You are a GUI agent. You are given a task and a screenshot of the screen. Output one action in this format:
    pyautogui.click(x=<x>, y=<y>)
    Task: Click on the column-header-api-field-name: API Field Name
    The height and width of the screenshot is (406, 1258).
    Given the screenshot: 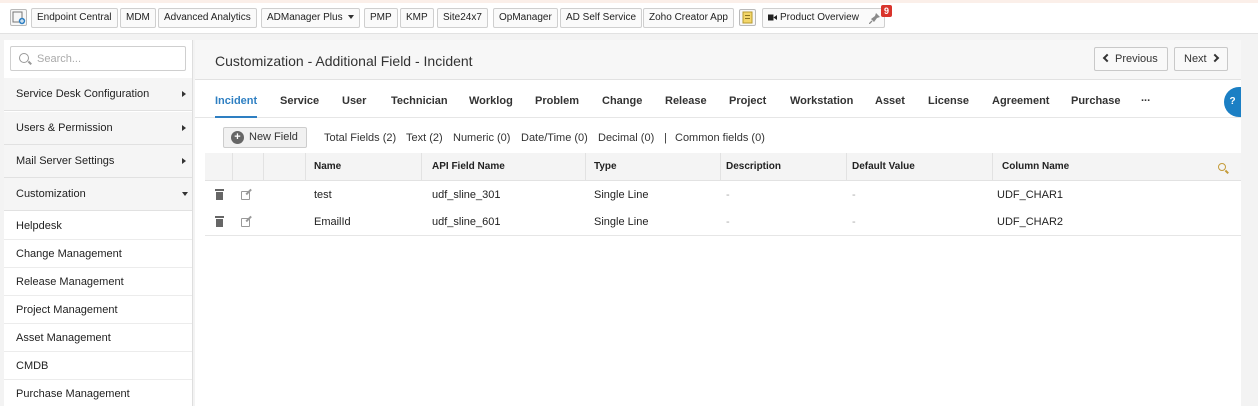 What is the action you would take?
    pyautogui.click(x=468, y=167)
    